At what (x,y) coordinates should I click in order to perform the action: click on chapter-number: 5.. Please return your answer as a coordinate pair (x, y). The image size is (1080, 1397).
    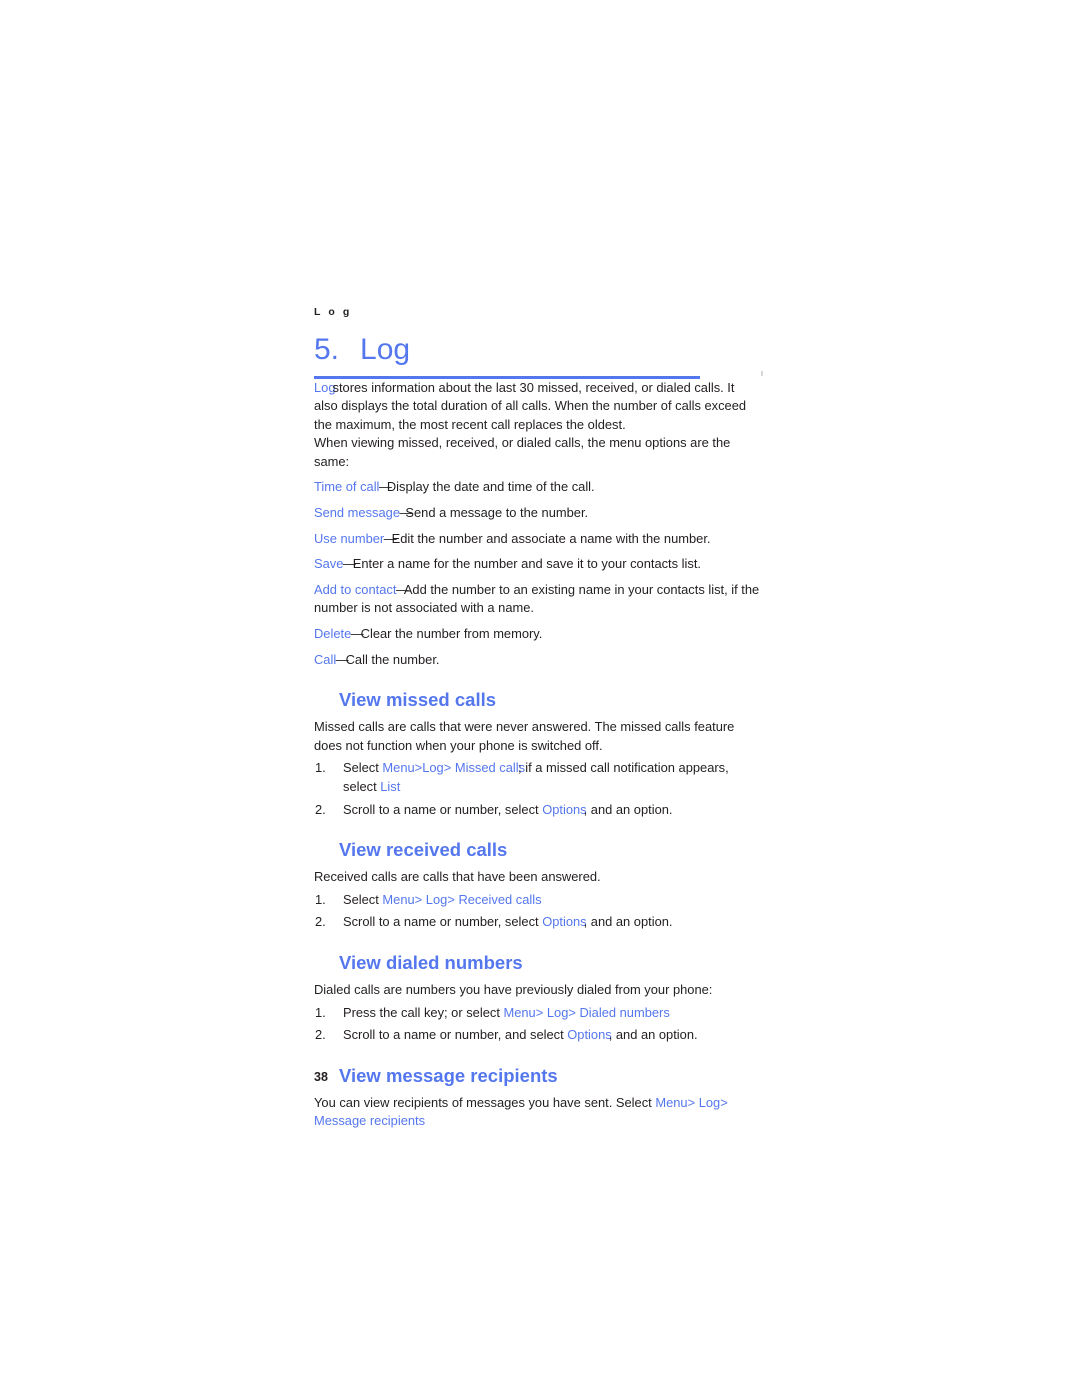
    Looking at the image, I should click on (327, 349).